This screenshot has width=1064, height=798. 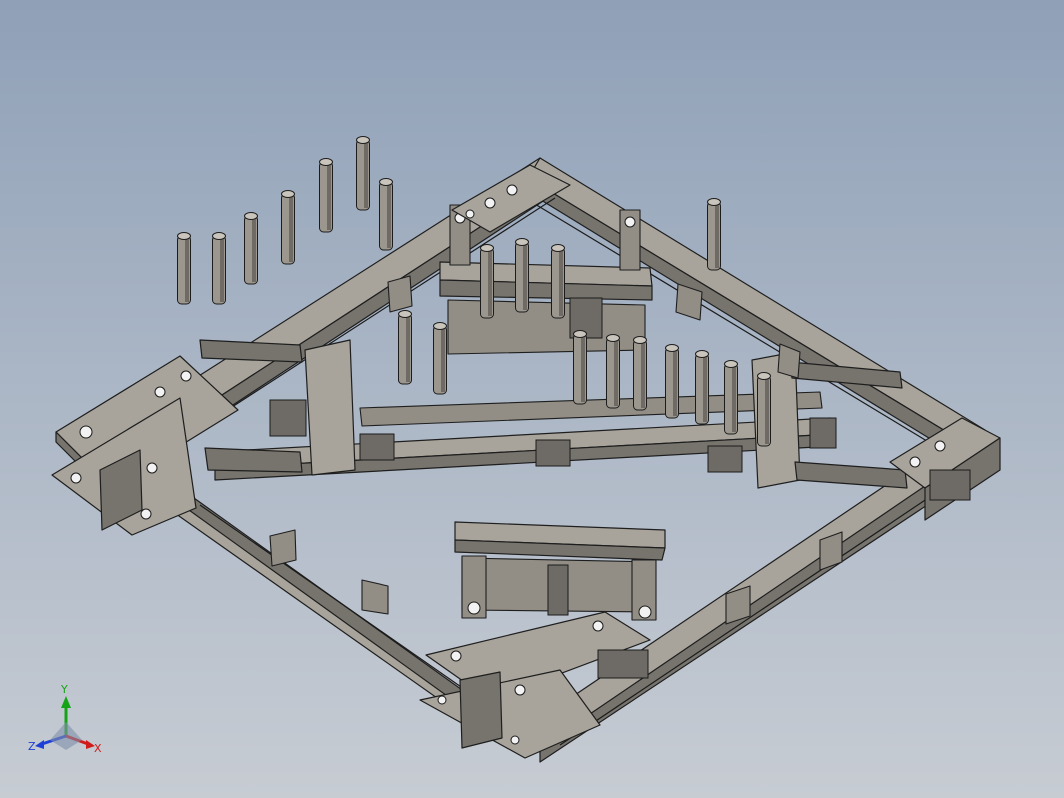 What do you see at coordinates (98, 748) in the screenshot?
I see `triad-x-label: X` at bounding box center [98, 748].